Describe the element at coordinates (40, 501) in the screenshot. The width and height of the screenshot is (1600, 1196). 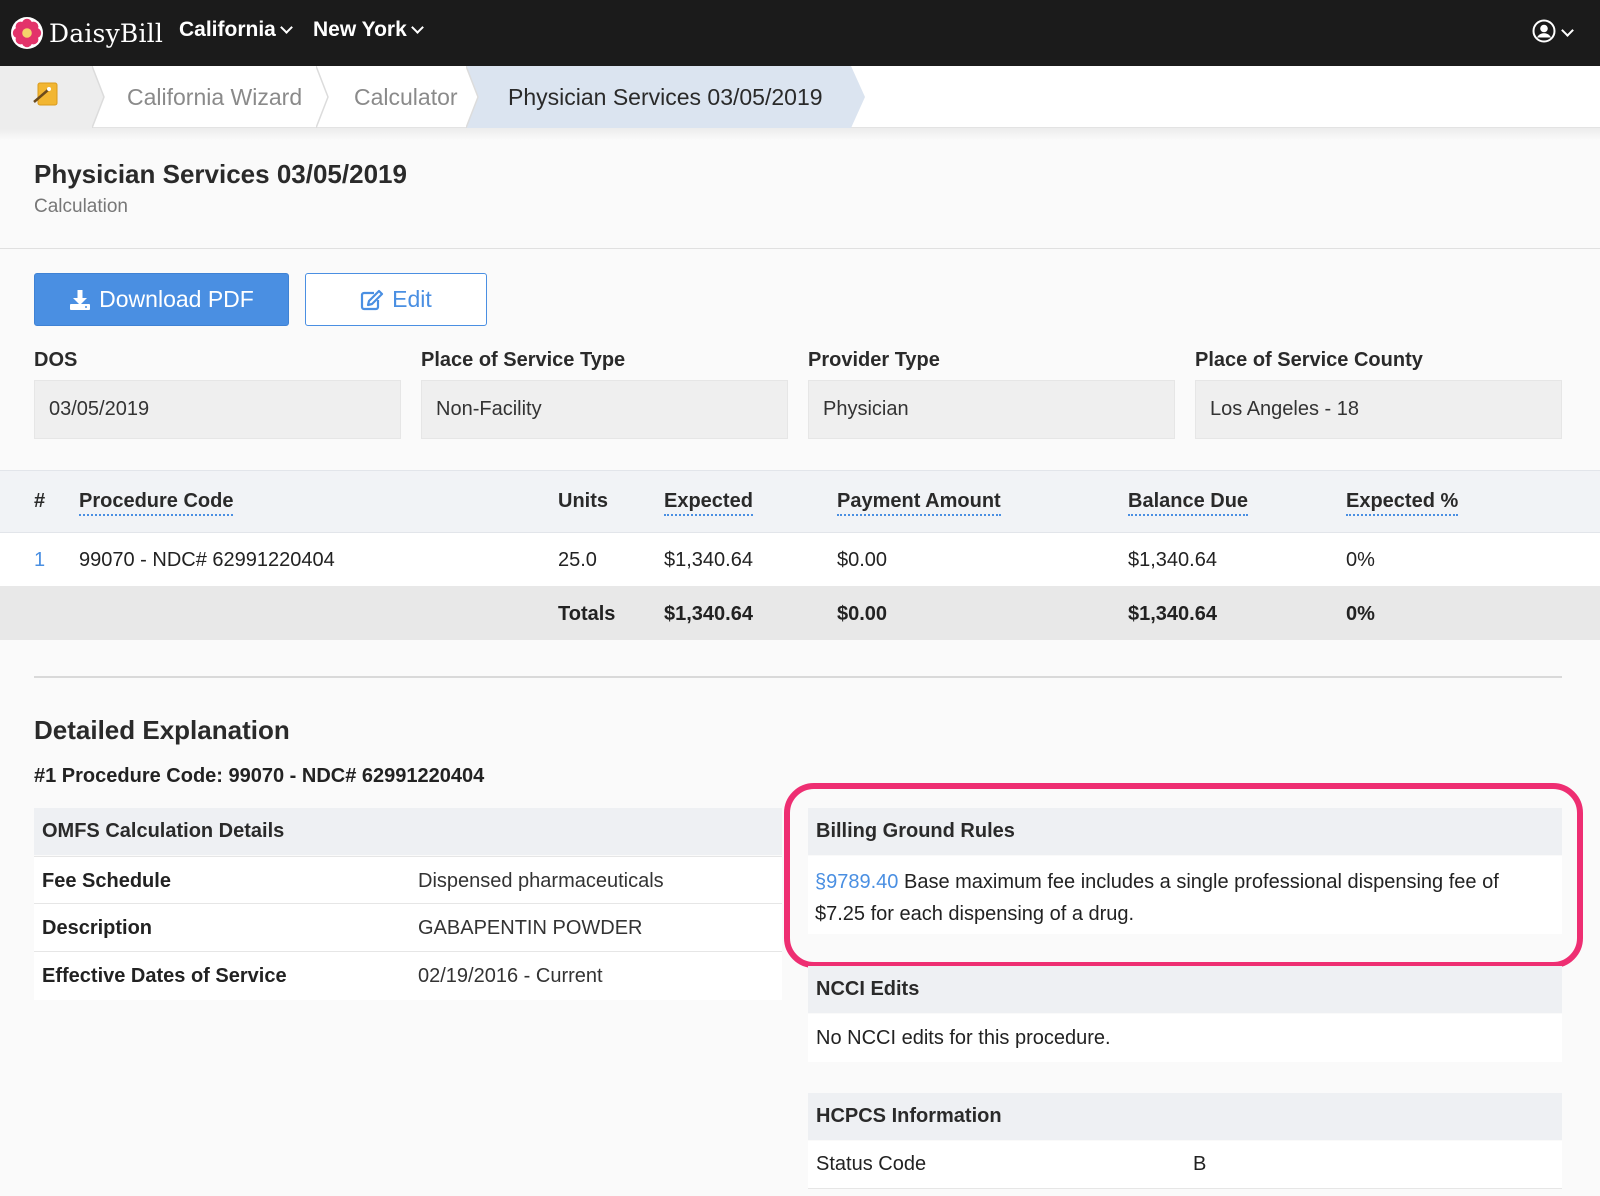
I see `column-header-number: #` at that location.